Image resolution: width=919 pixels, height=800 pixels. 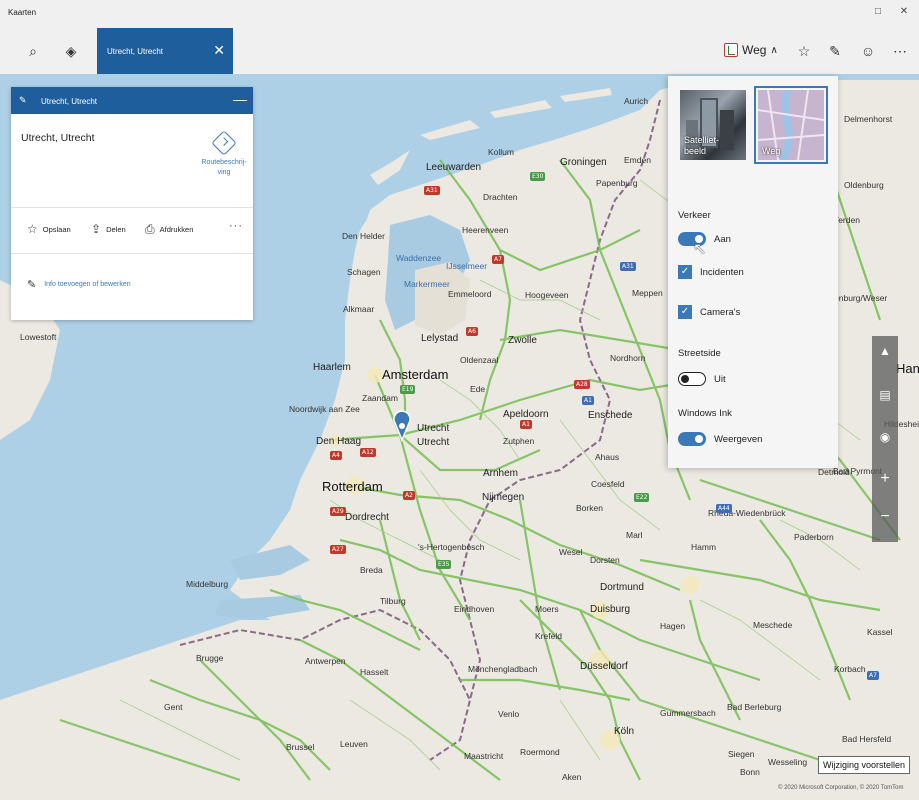 I want to click on map-place-label: Gent, so click(x=173, y=707).